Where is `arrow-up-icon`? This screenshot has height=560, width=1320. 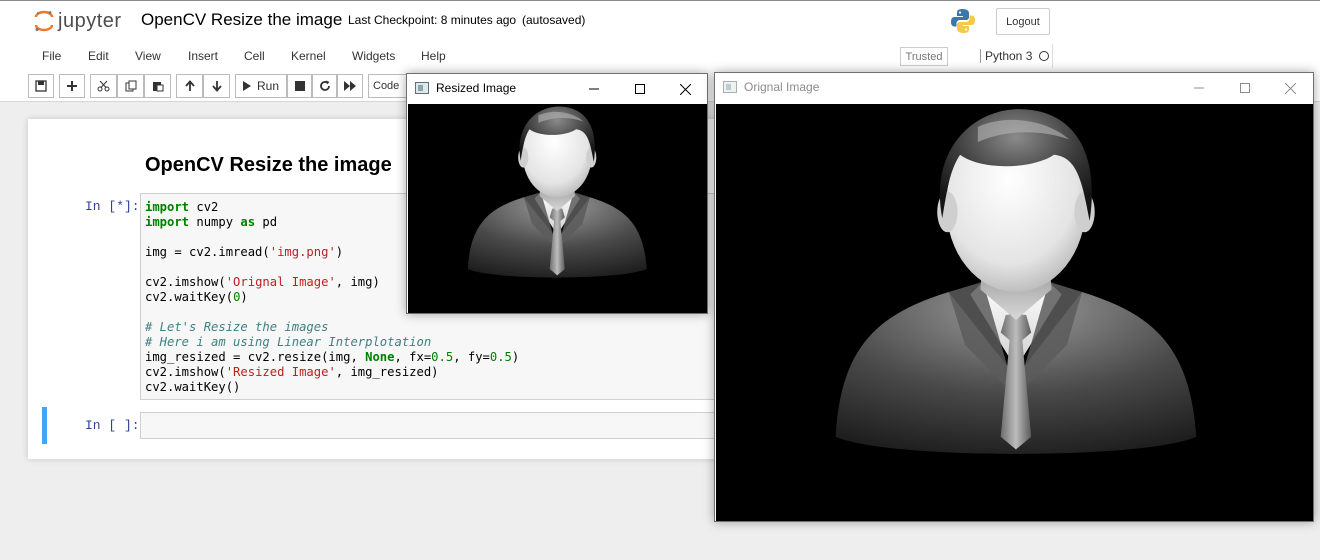 arrow-up-icon is located at coordinates (189, 85).